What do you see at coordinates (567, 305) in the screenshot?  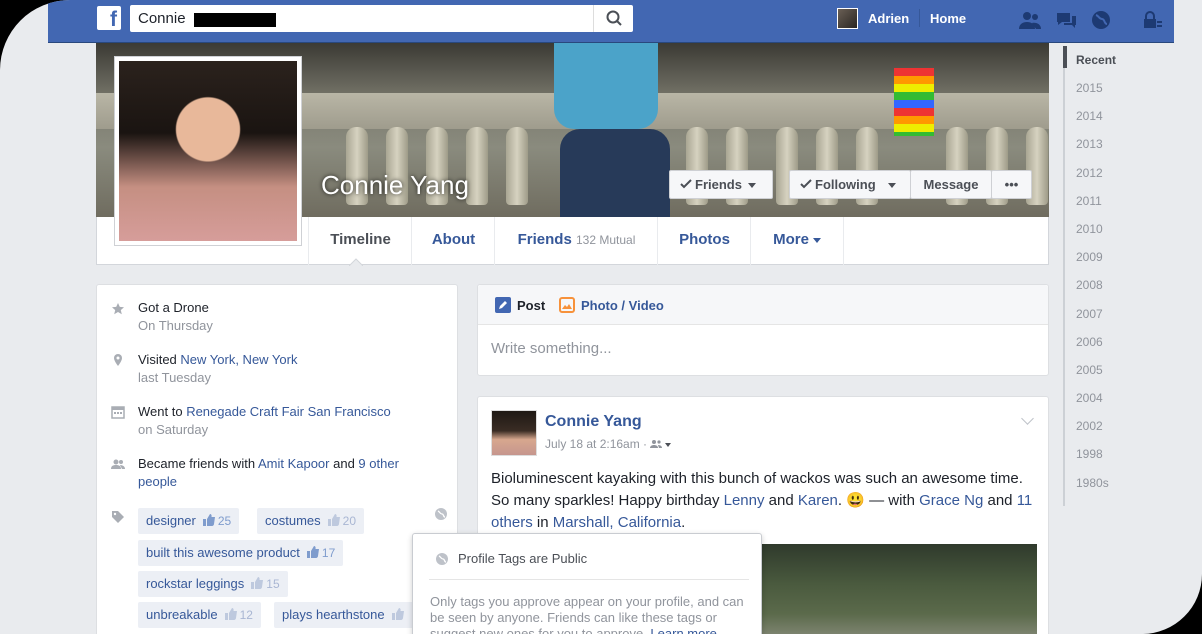 I see `photo-icon` at bounding box center [567, 305].